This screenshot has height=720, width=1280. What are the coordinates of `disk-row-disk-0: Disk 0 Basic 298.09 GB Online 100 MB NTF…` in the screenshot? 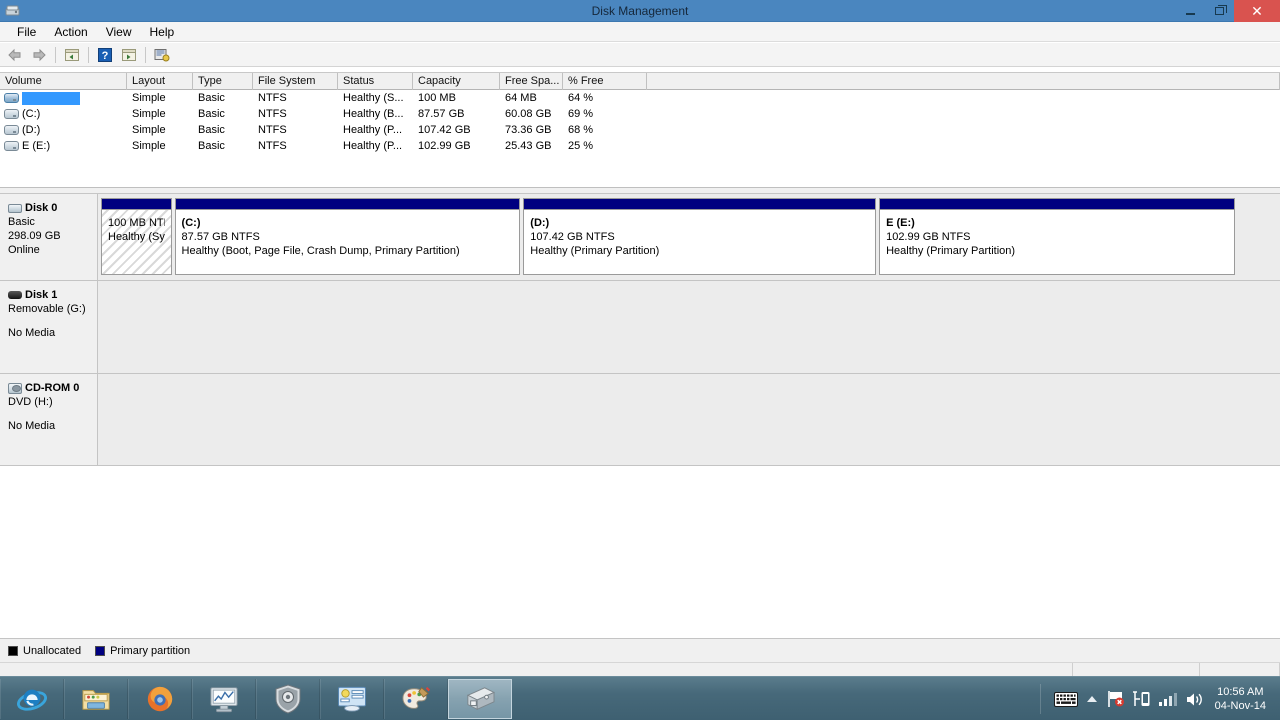 It's located at (640, 237).